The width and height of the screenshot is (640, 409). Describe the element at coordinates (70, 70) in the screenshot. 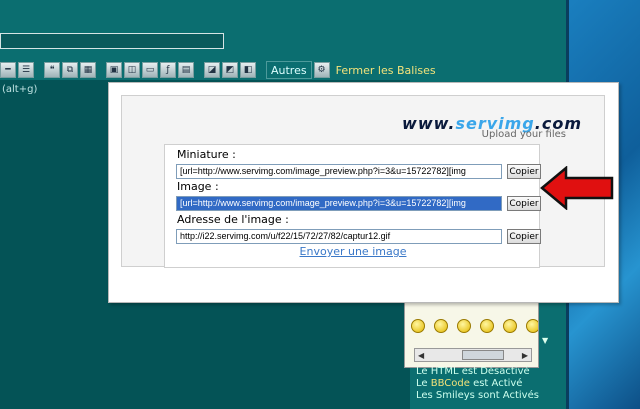

I see `code-icon: ⧉` at that location.